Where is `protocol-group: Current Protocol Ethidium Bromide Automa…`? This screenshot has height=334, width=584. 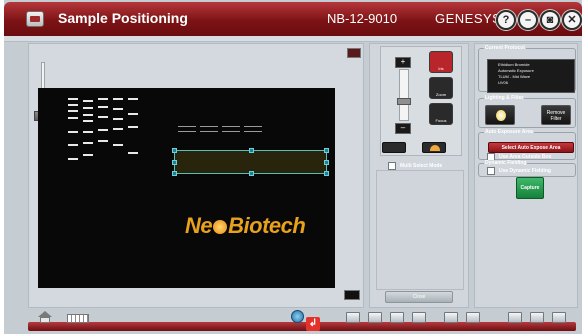
protocol-group: Current Protocol Ethidium Bromide Automa… is located at coordinates (527, 69).